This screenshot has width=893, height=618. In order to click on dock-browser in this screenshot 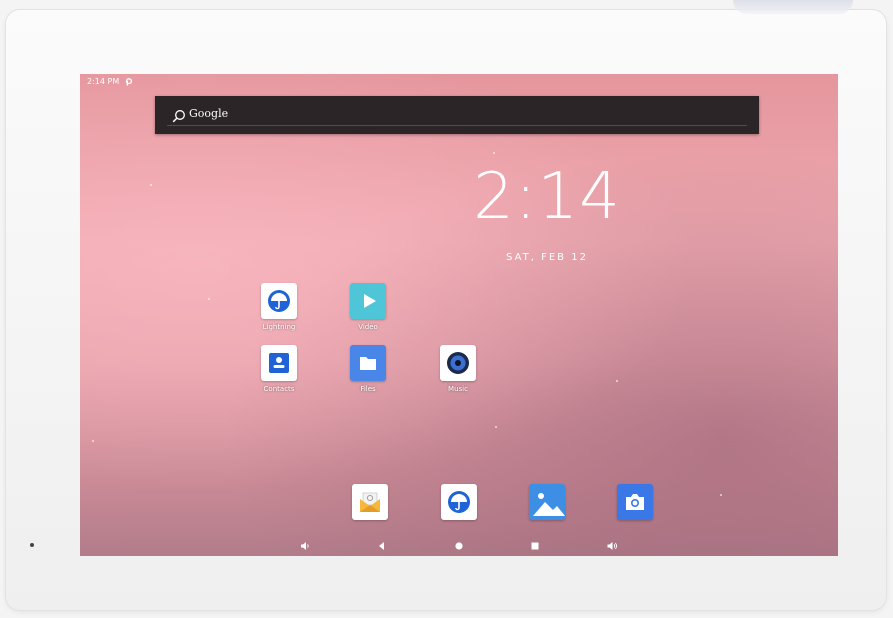, I will do `click(459, 502)`.